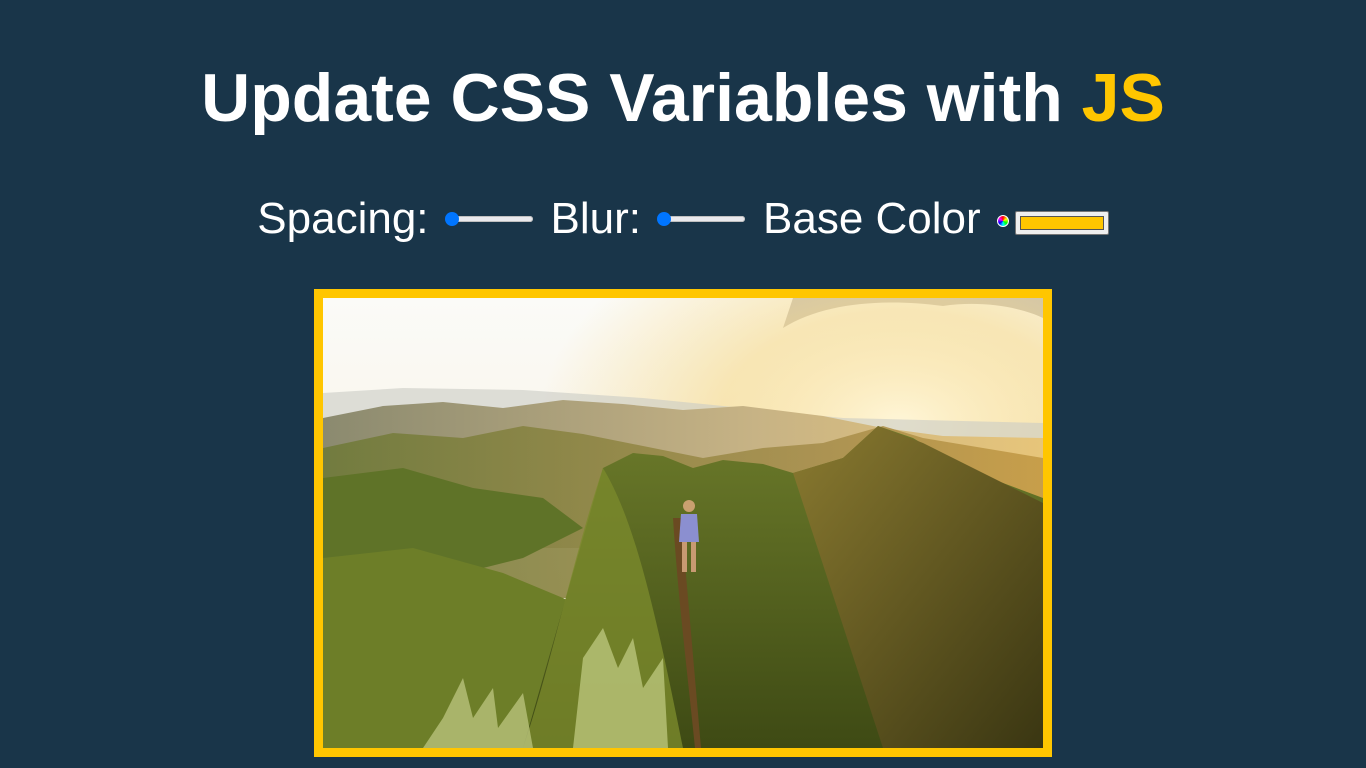 The height and width of the screenshot is (768, 1366). I want to click on base-color-swatch, so click(1061, 223).